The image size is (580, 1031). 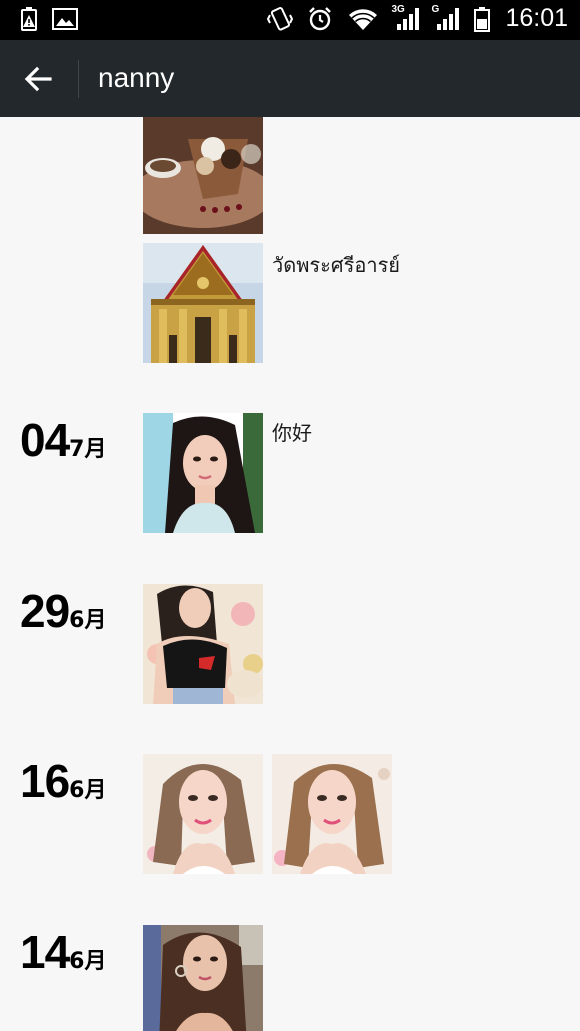 What do you see at coordinates (136, 77) in the screenshot?
I see `page-title: nanny` at bounding box center [136, 77].